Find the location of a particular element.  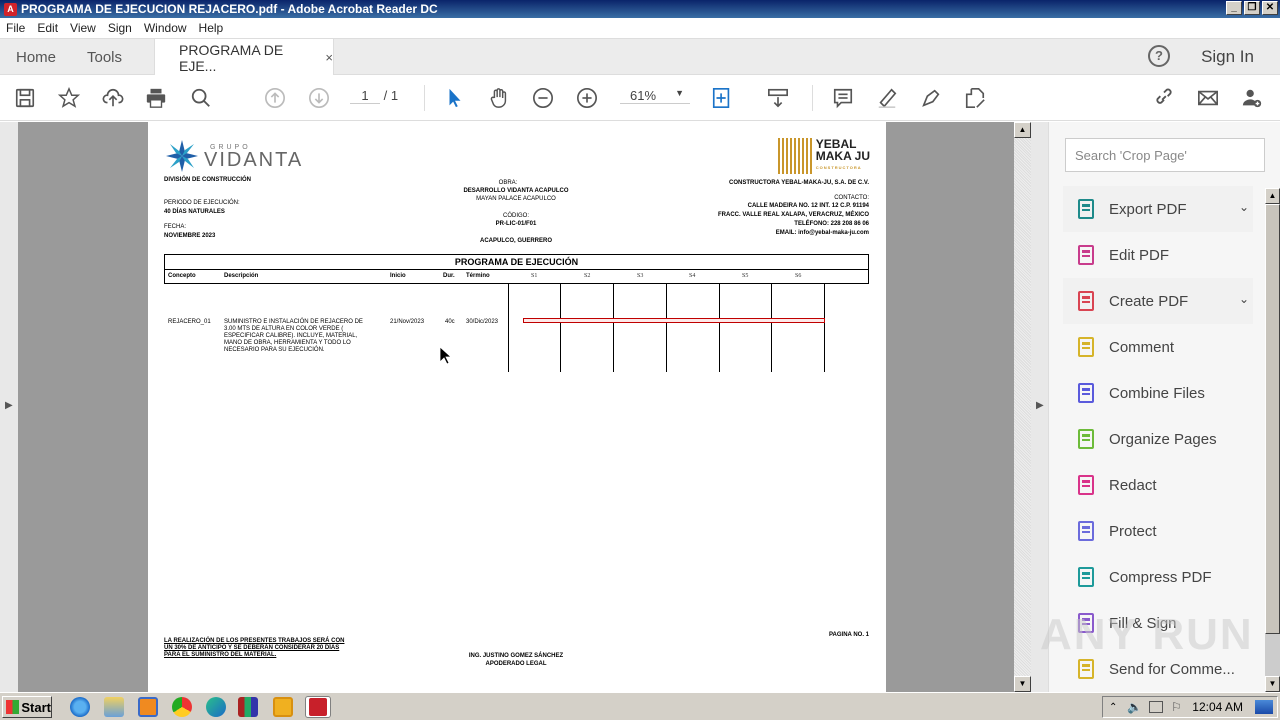

scrolling-mode-icon is located at coordinates (778, 98).